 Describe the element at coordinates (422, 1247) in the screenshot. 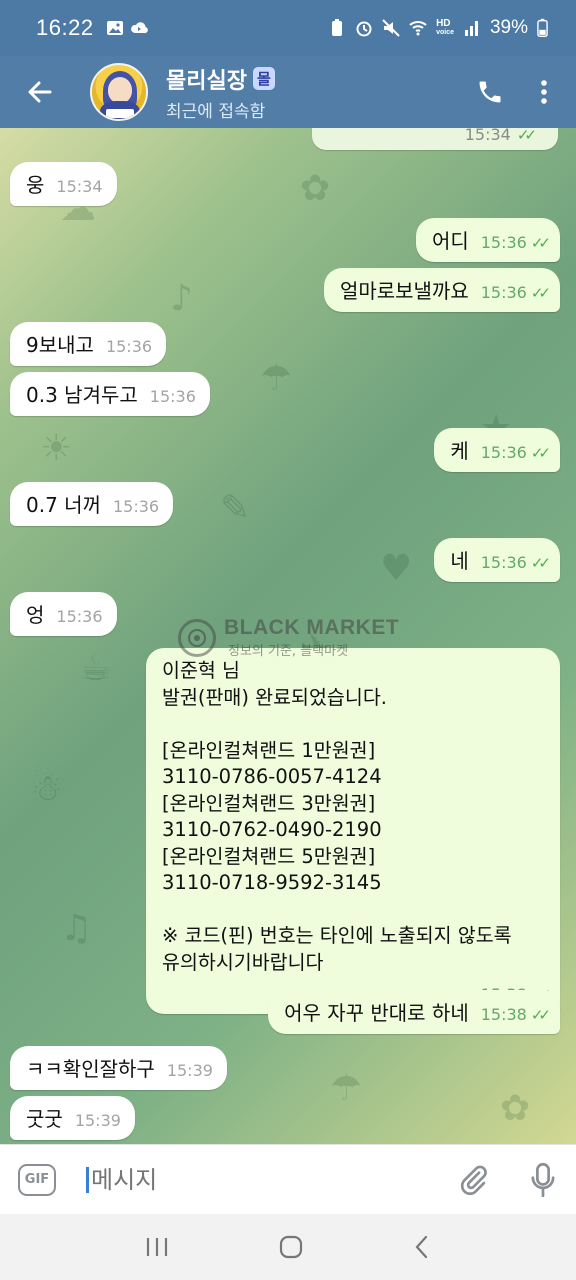

I see `nav-back-icon` at that location.